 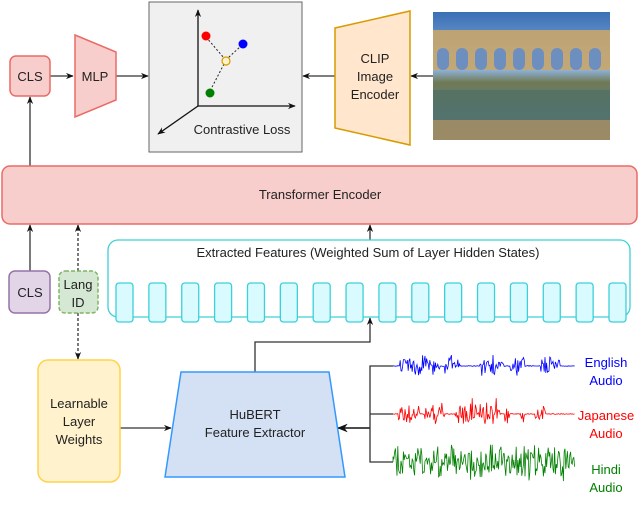 I want to click on audio-japanese: Japanese Audio, so click(x=606, y=424).